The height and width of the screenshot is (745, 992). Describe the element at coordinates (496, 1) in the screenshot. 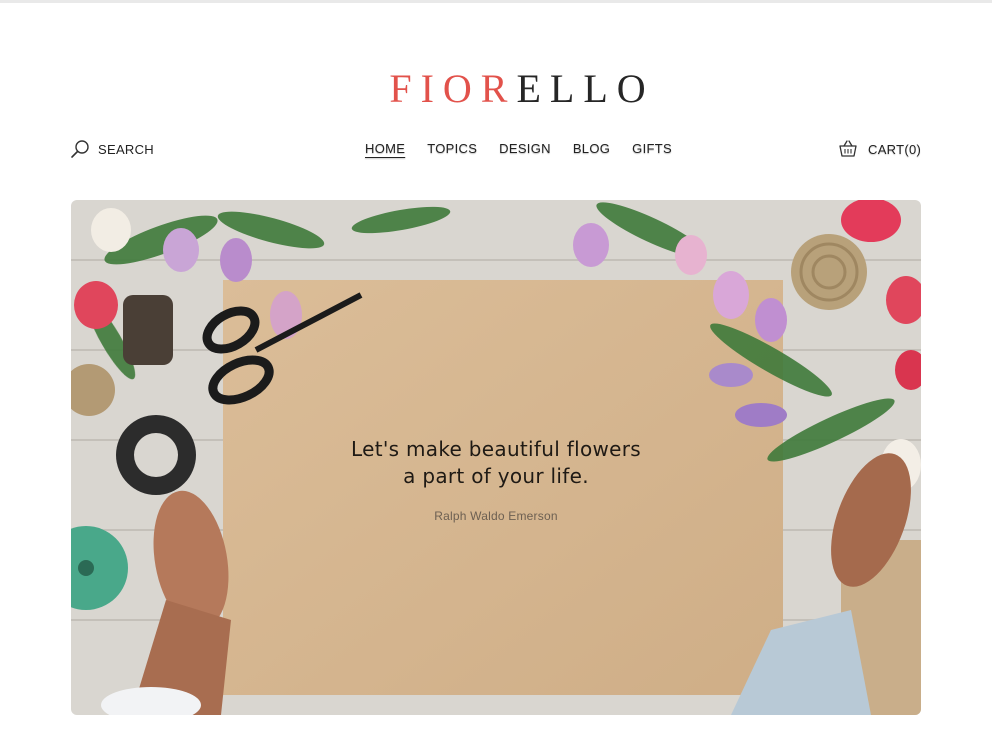

I see `top-border` at that location.